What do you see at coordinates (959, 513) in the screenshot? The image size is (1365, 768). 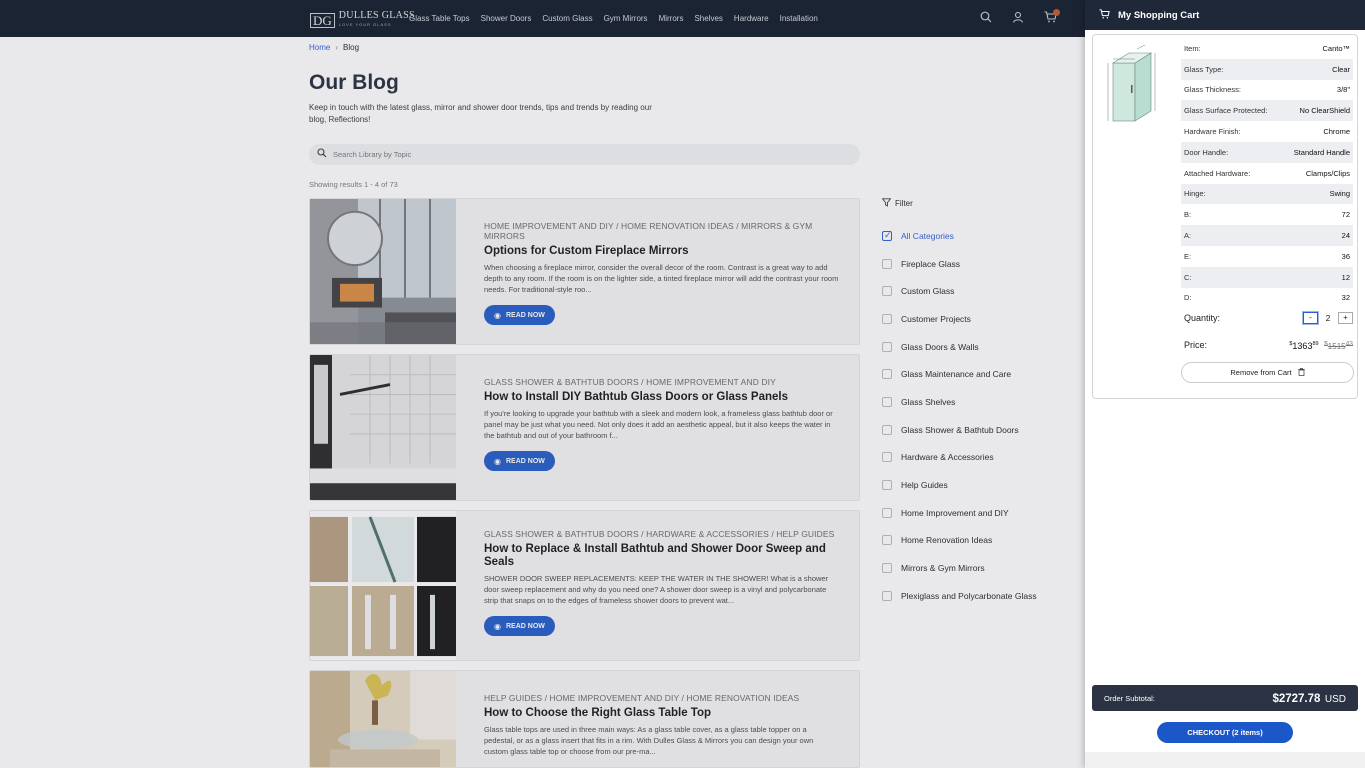 I see `category-item: Home Improvement and DIY` at bounding box center [959, 513].